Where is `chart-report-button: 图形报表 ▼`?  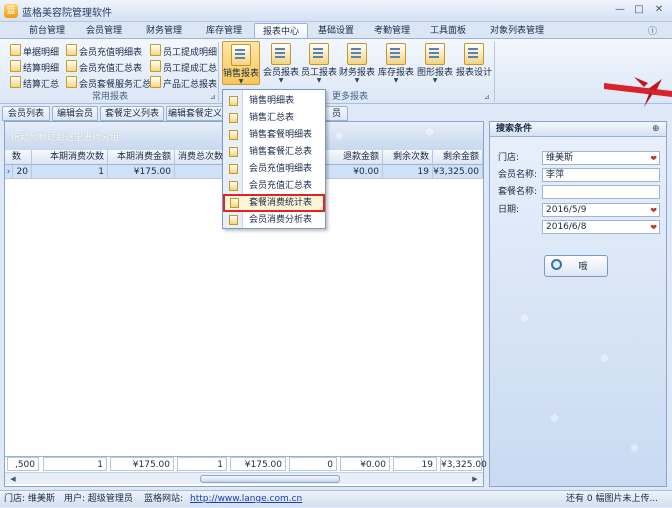
chart-report-button: 图形报表 ▼ is located at coordinates (435, 63).